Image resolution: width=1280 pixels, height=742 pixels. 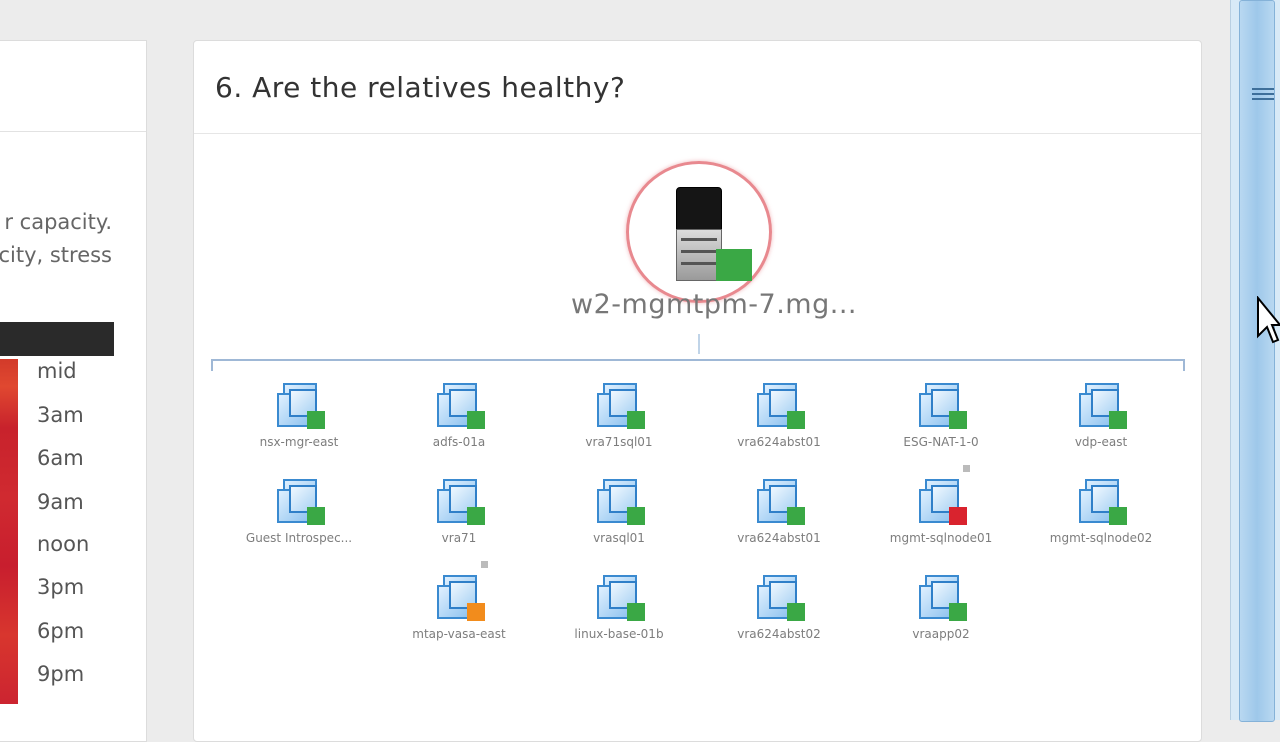 What do you see at coordinates (941, 538) in the screenshot?
I see `vm-label: mgmt-sqlnode01` at bounding box center [941, 538].